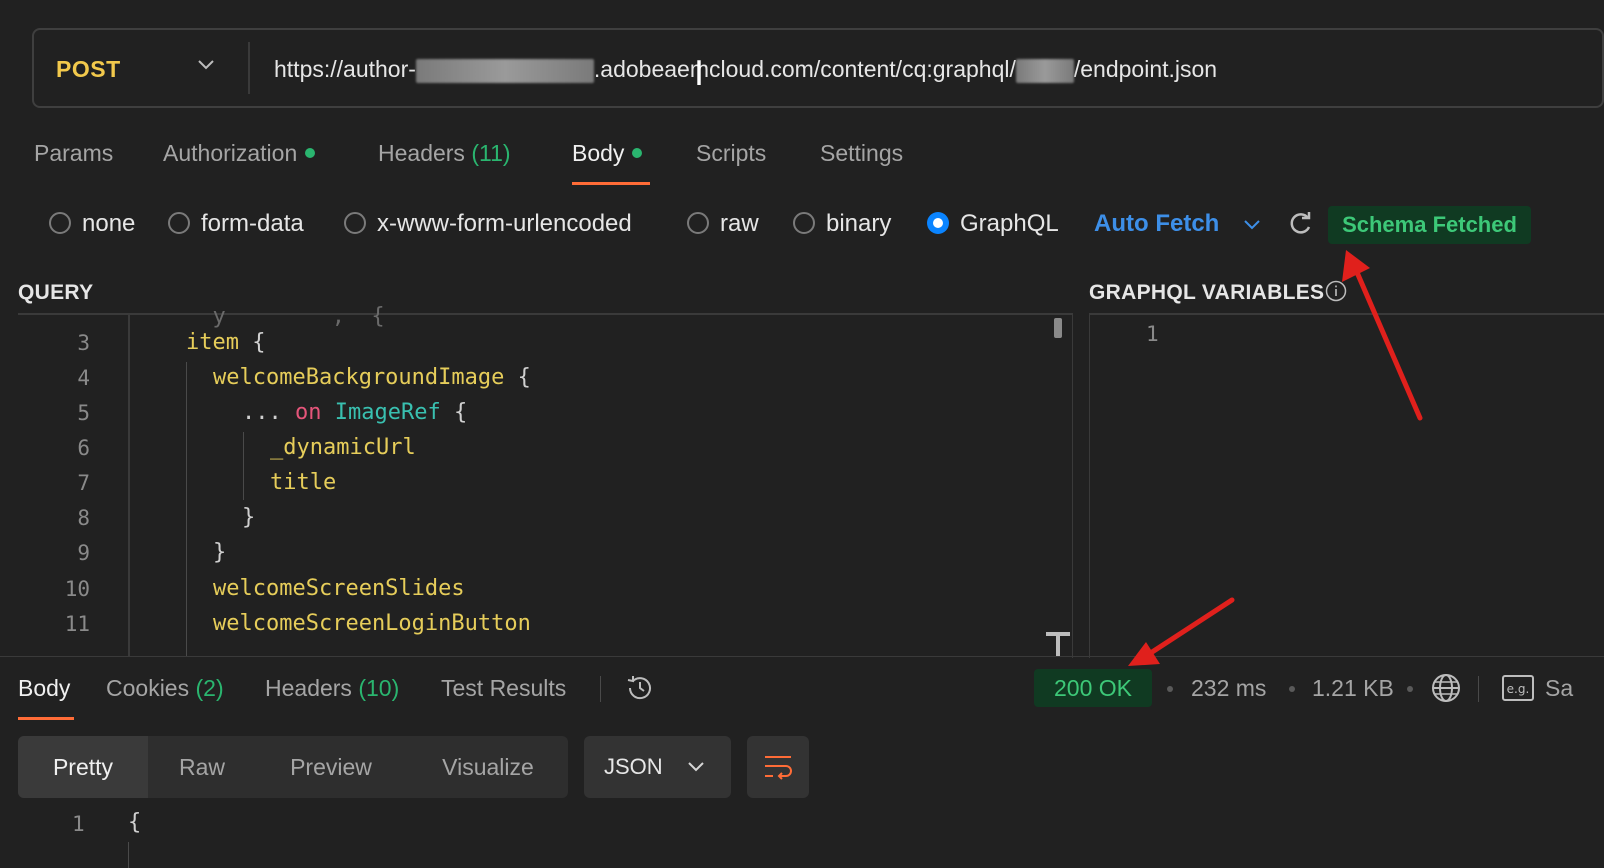  I want to click on radio-graphql, so click(938, 223).